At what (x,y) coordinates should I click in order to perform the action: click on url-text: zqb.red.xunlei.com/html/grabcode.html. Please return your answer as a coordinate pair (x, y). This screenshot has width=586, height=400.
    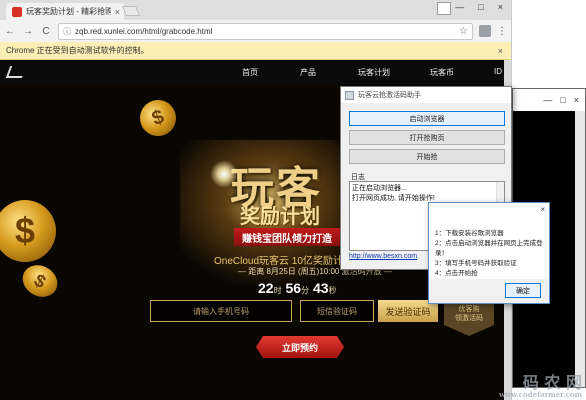
    Looking at the image, I should click on (265, 31).